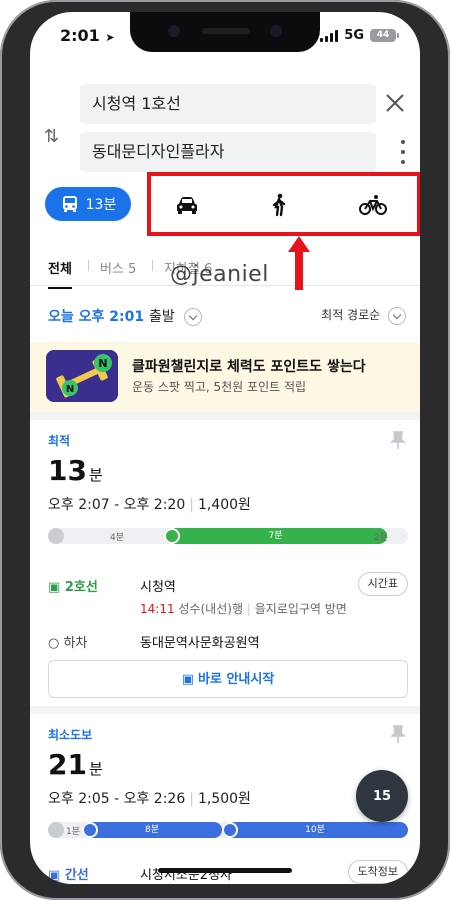 Image resolution: width=450 pixels, height=900 pixels. I want to click on battery-icon: 44, so click(384, 35).